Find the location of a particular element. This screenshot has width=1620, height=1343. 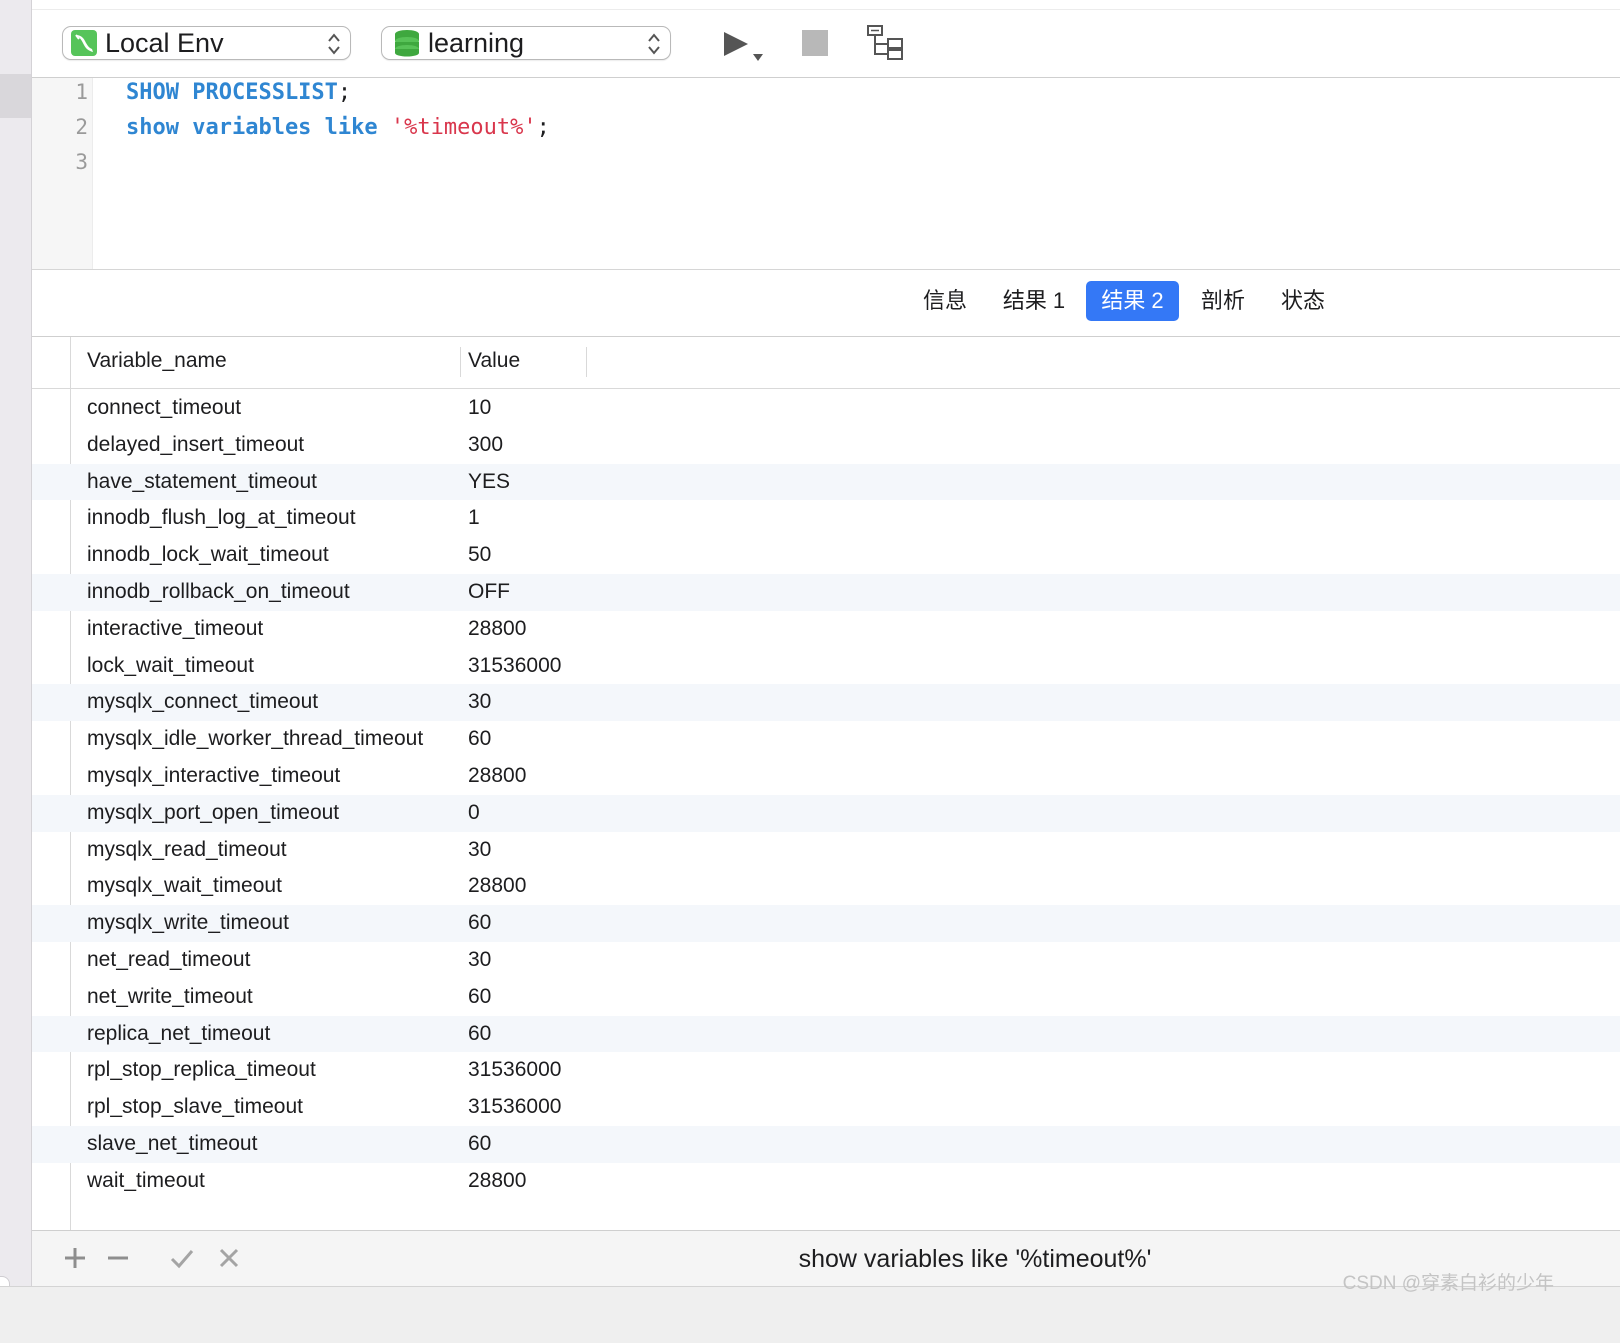

table-row: lock_wait_timeout 31536000 is located at coordinates (826, 666).